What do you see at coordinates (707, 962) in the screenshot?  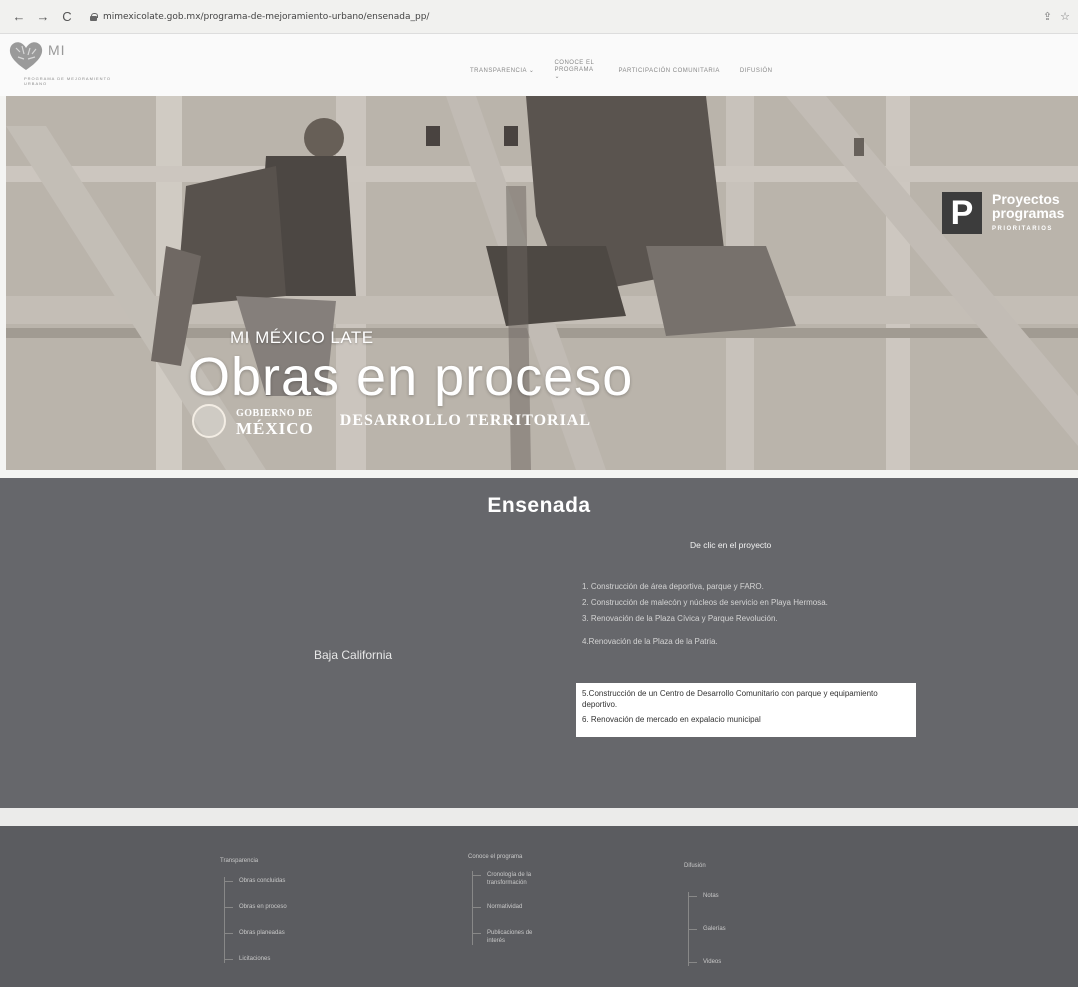 I see `footer-link: Videos` at bounding box center [707, 962].